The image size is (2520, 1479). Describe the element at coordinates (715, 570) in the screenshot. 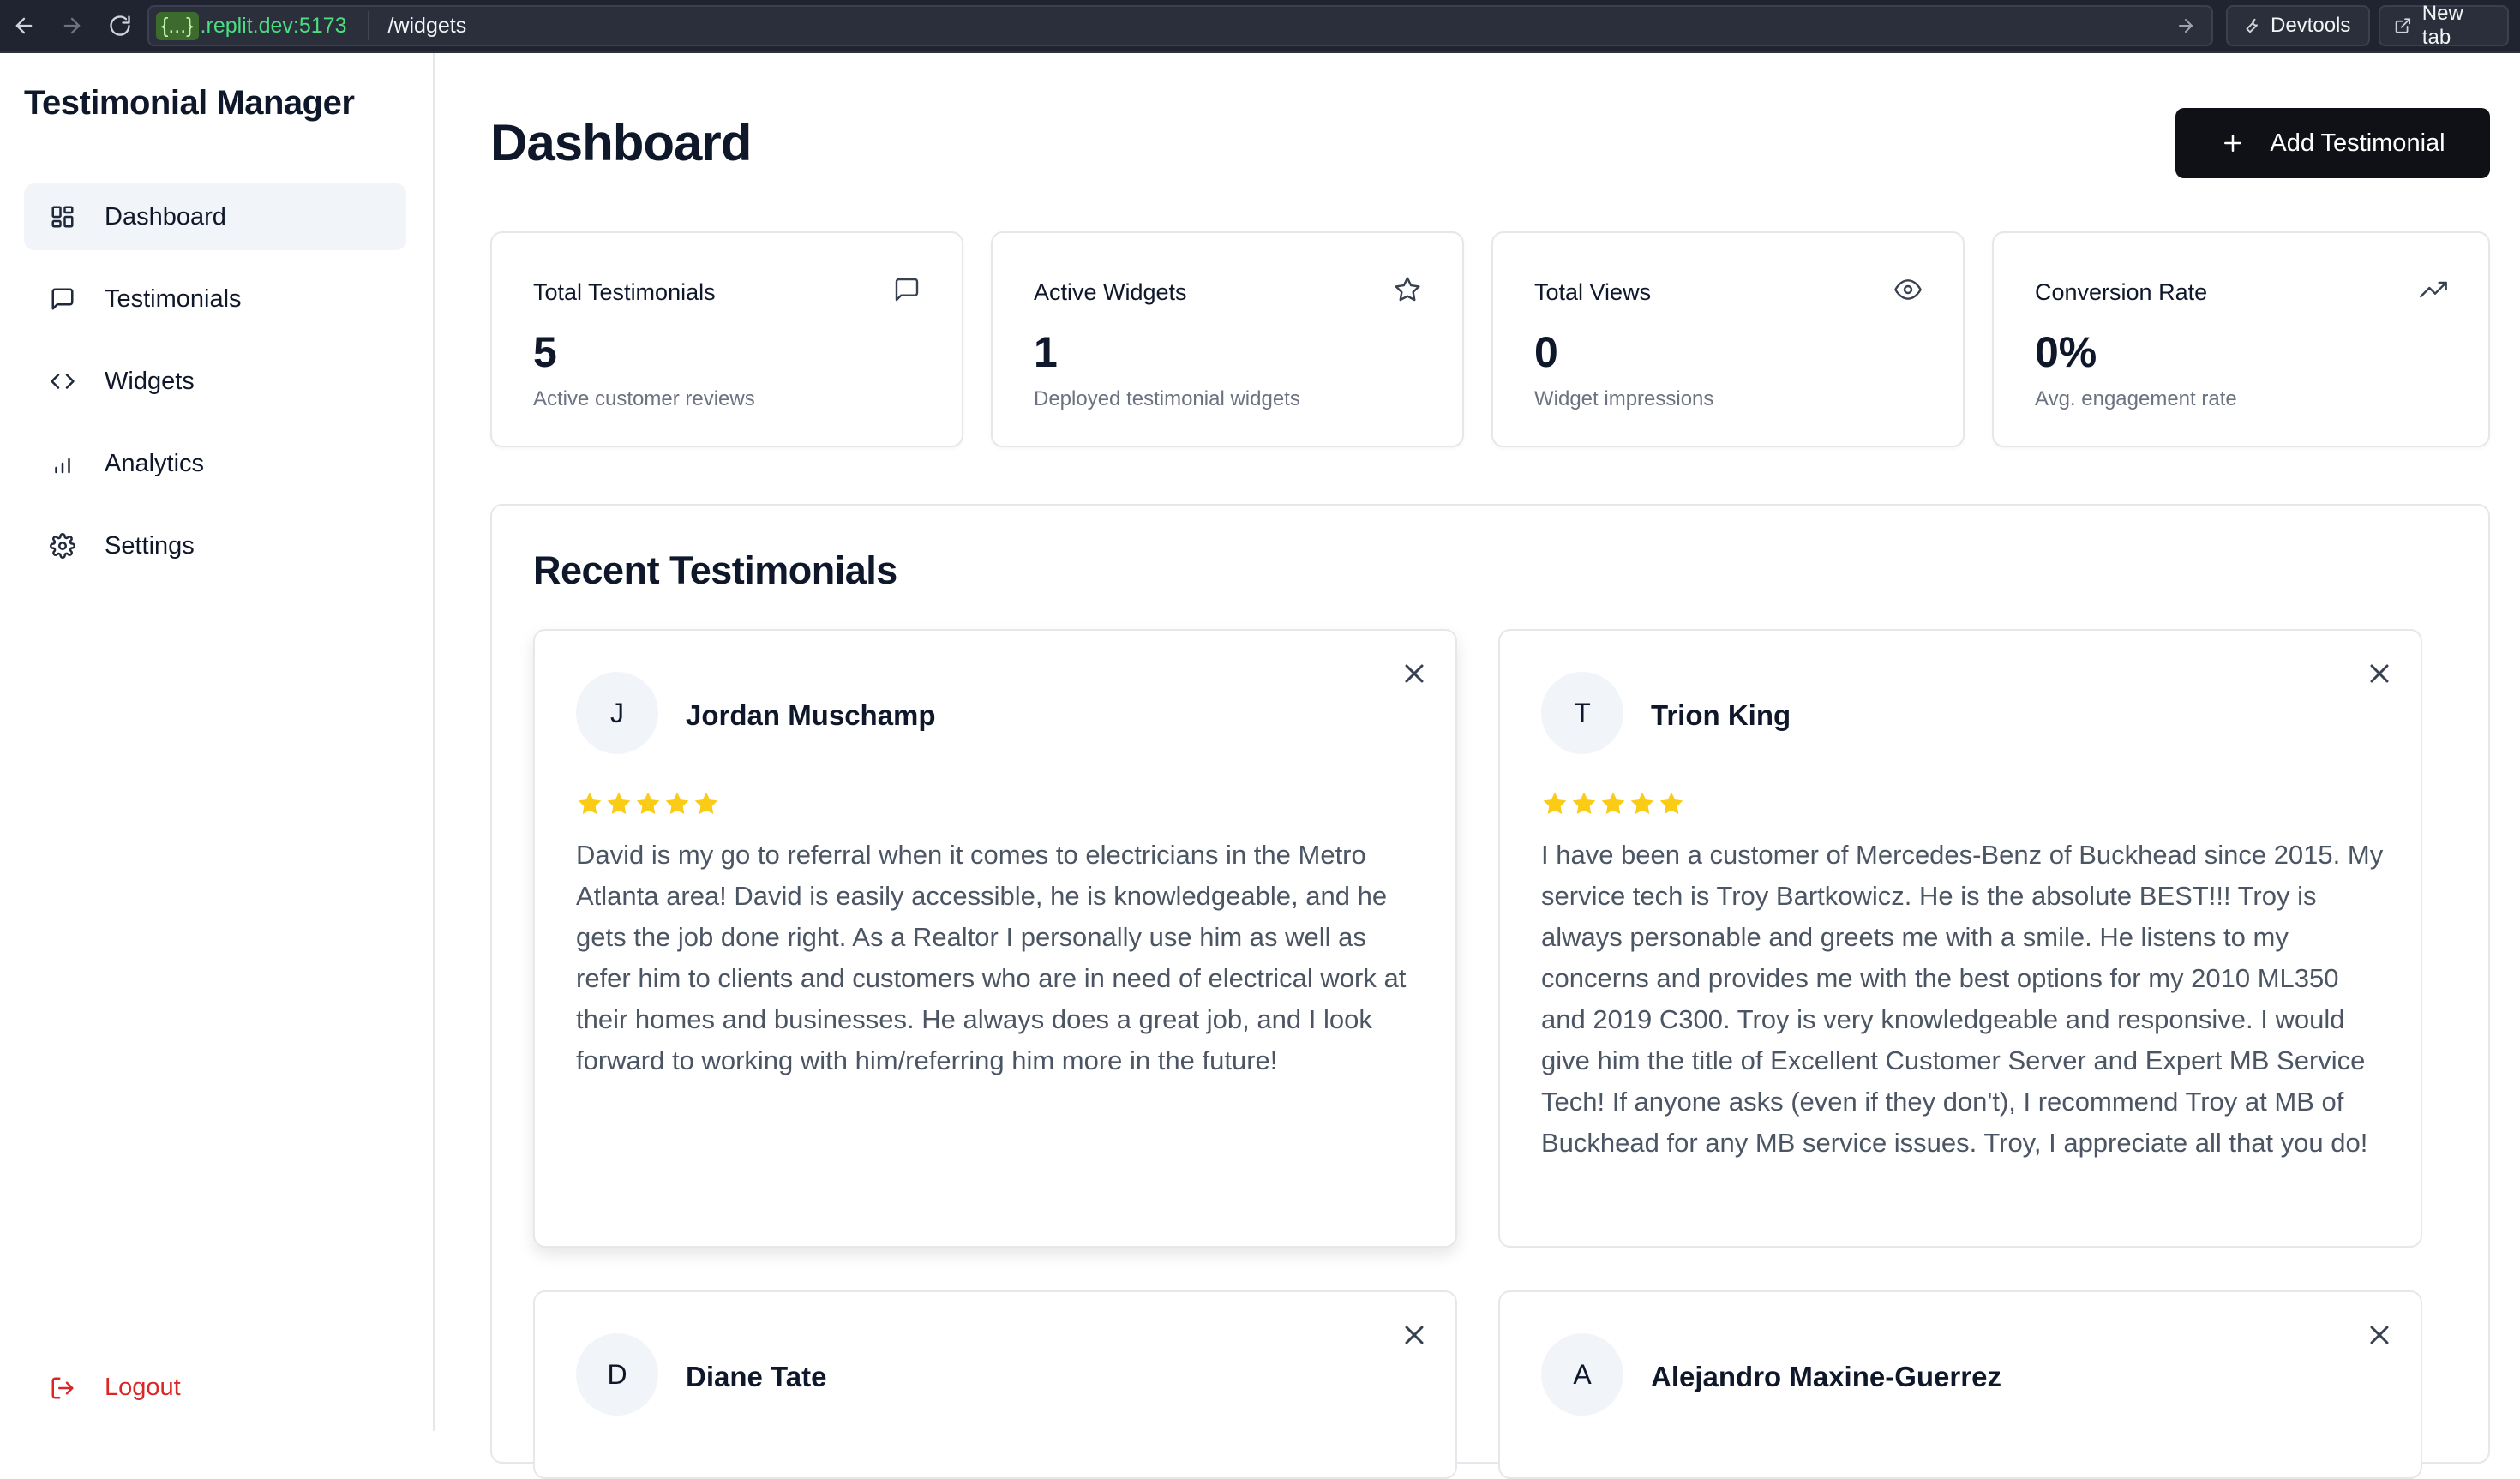

I see `recent-testimonials-title: Recent Testimonials` at that location.